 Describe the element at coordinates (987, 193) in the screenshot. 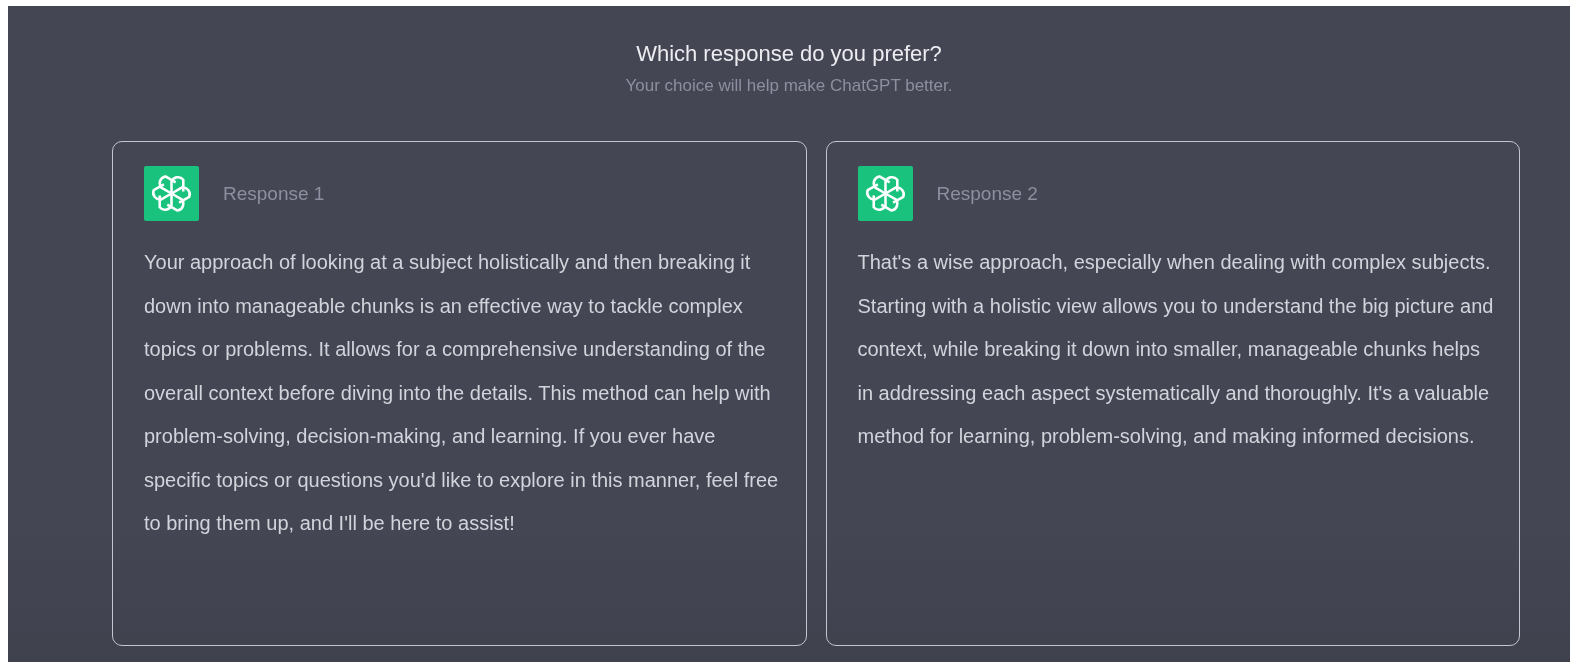

I see `response-label: Response 2` at that location.